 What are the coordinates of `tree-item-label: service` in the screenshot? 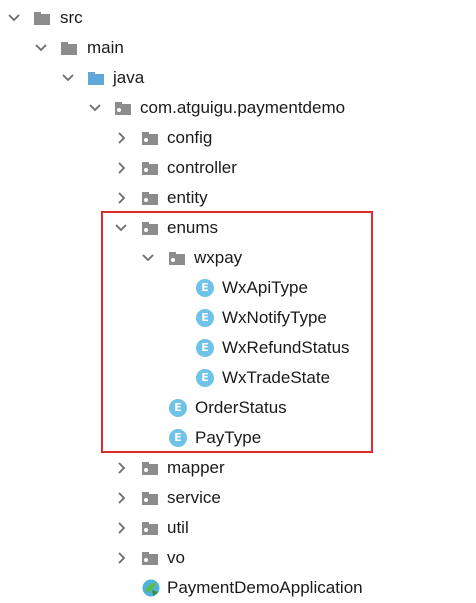 It's located at (194, 497).